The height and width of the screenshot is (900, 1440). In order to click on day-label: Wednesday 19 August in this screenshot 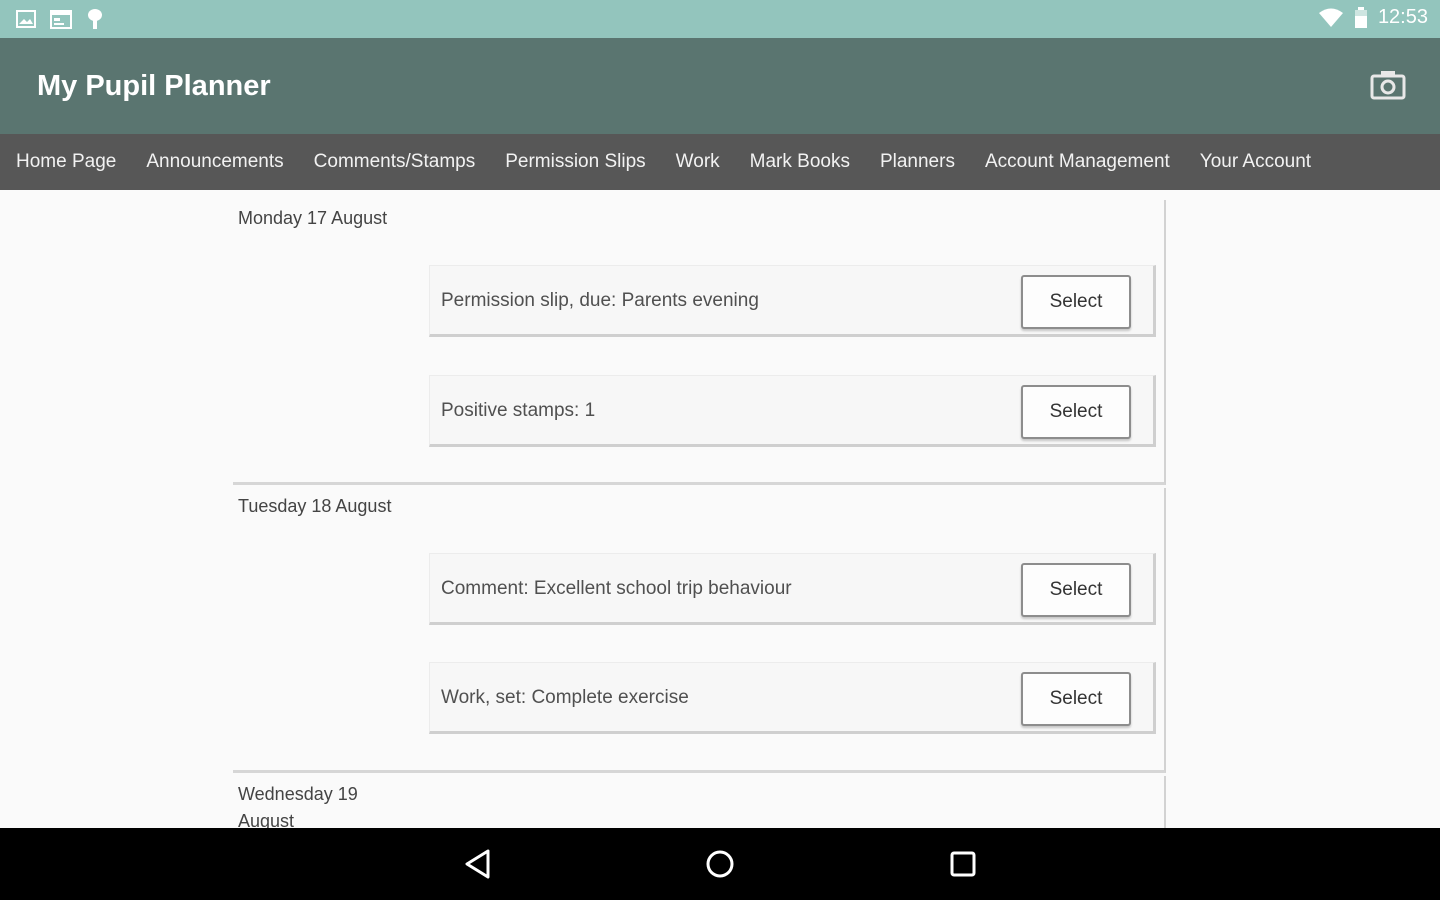, I will do `click(298, 806)`.